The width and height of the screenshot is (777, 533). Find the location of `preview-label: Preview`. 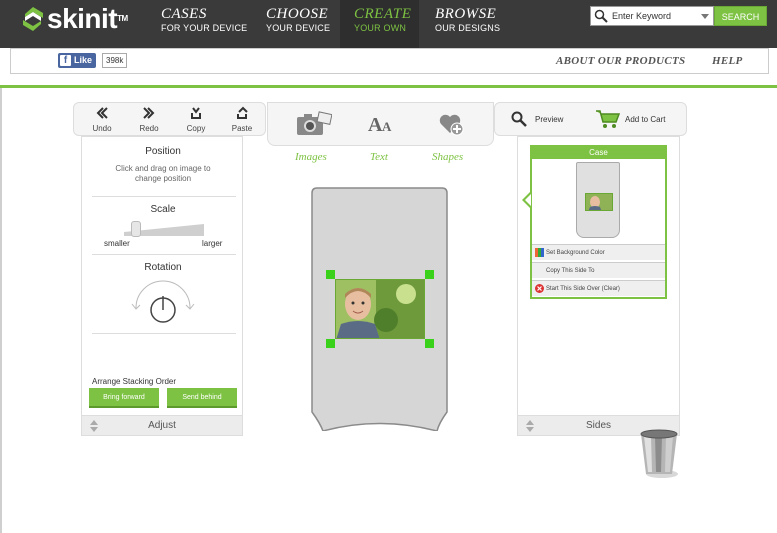

preview-label: Preview is located at coordinates (549, 119).